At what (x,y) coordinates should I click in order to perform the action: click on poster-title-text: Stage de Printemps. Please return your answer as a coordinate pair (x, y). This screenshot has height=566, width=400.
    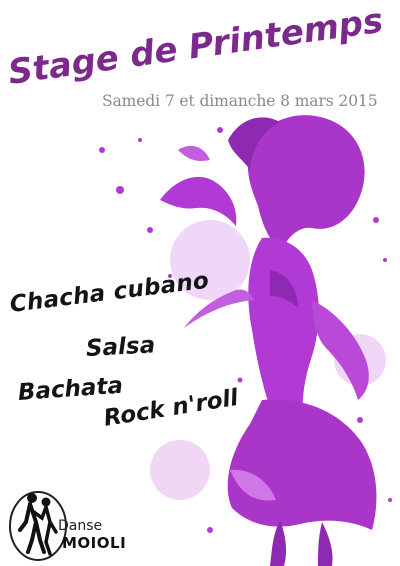
    Looking at the image, I should click on (196, 49).